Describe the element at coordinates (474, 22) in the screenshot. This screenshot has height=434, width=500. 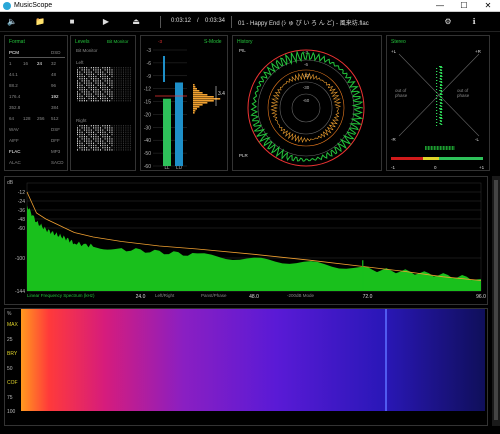
I see `info-icon: ℹ` at that location.